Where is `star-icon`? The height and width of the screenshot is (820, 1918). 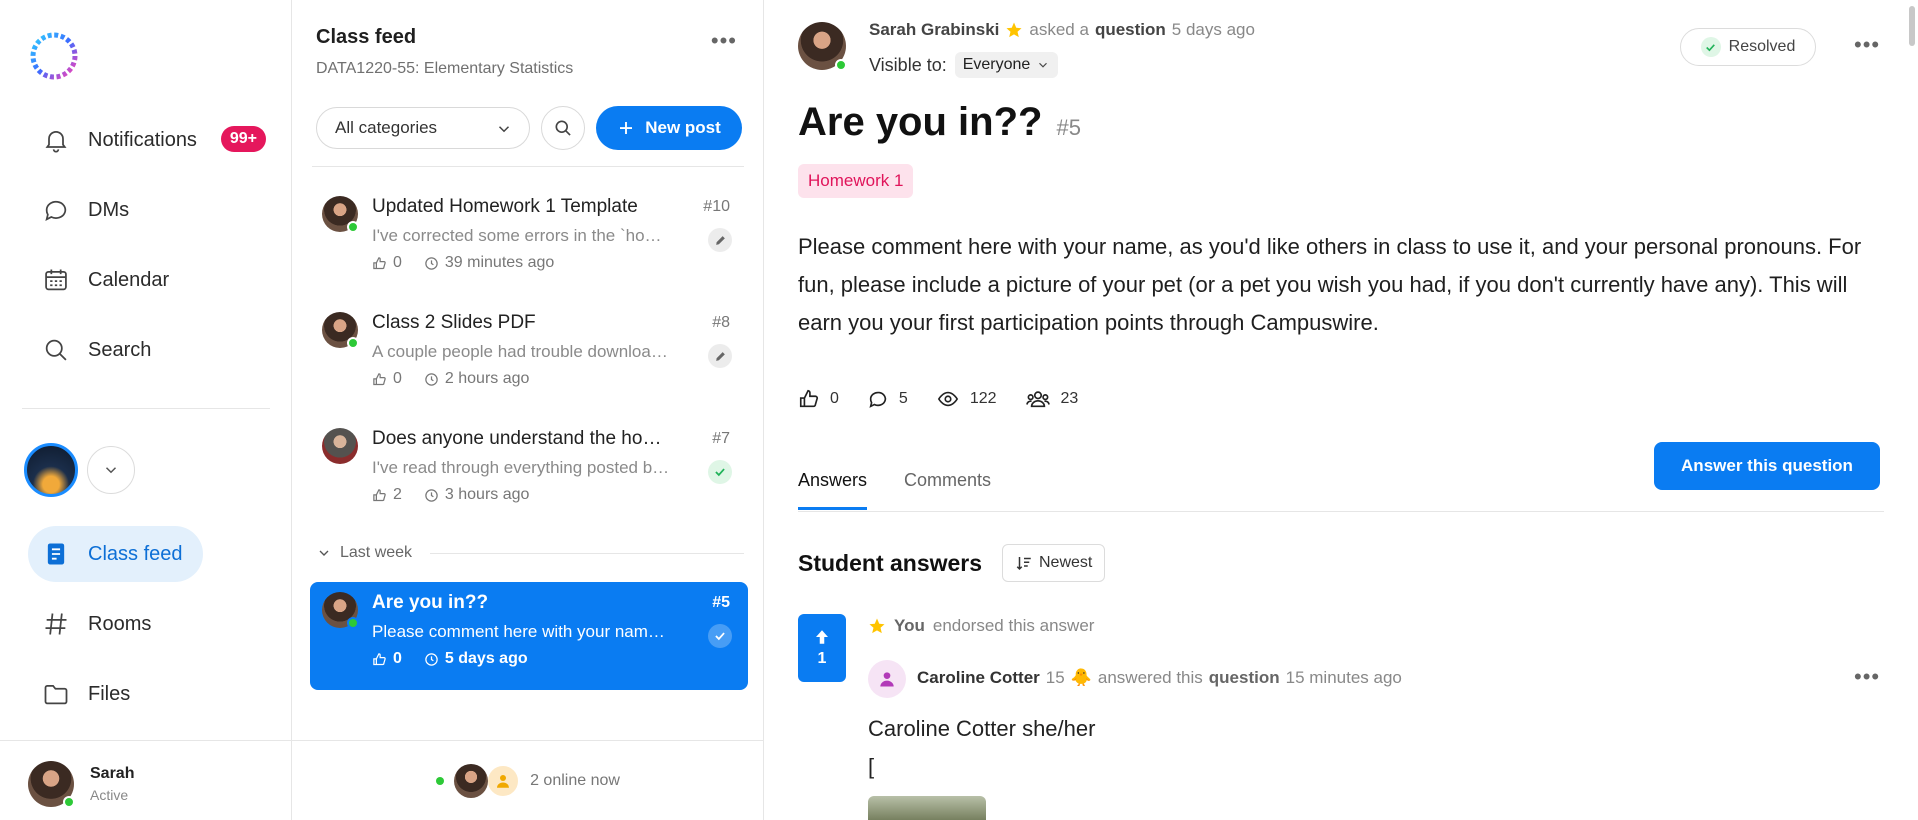
star-icon is located at coordinates (877, 626).